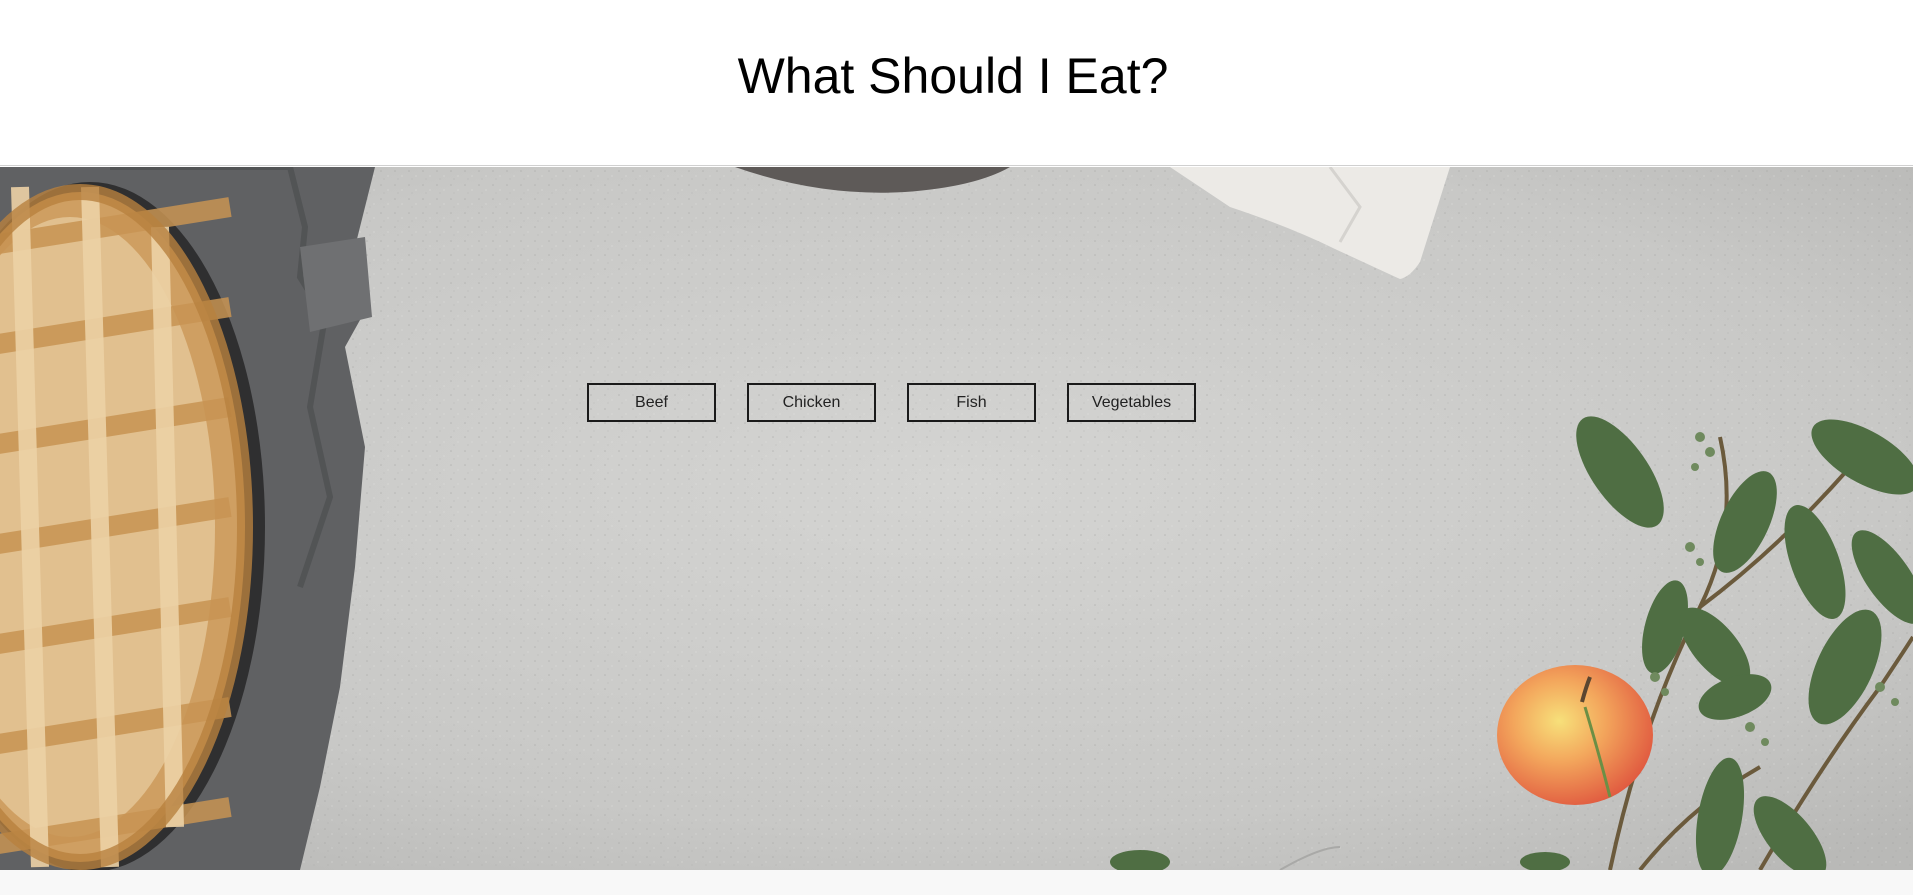 Image resolution: width=1913 pixels, height=895 pixels. I want to click on fish-button: Fish, so click(971, 402).